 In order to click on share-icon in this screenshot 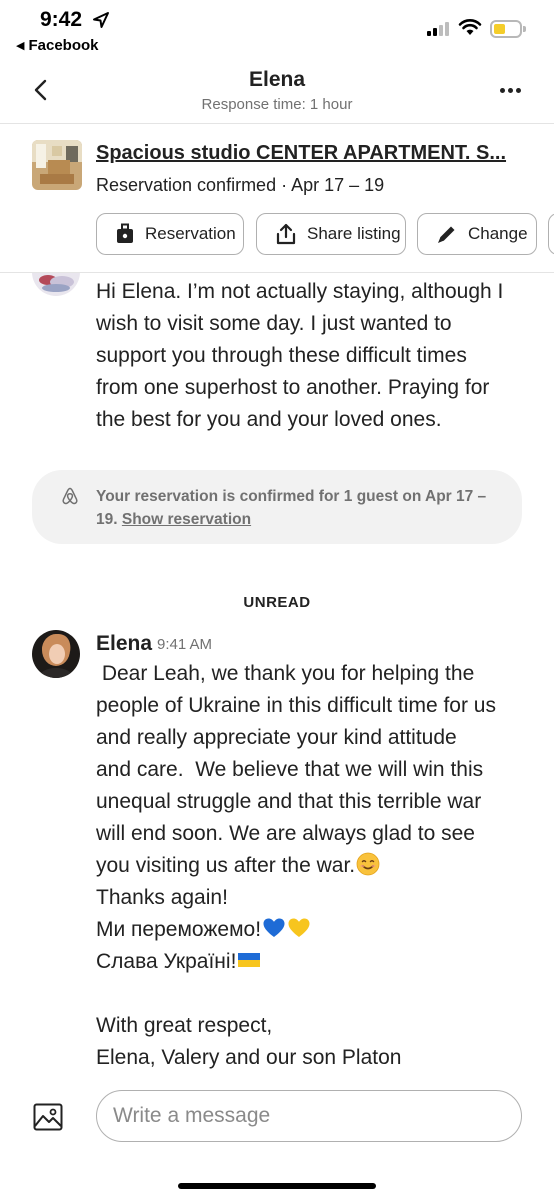, I will do `click(286, 234)`.